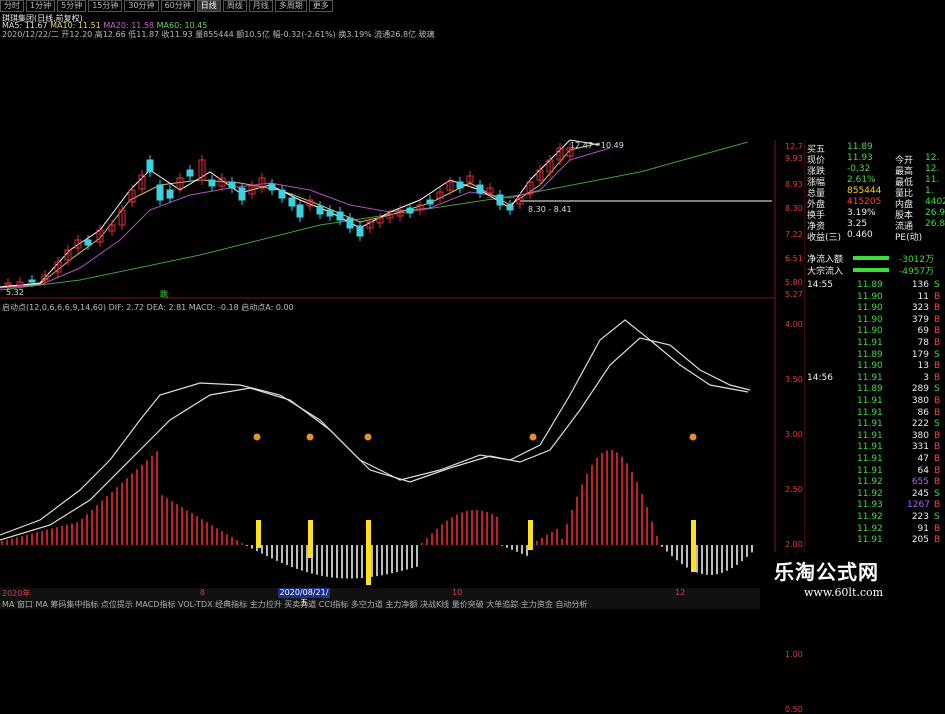 The width and height of the screenshot is (945, 714). What do you see at coordinates (794, 146) in the screenshot?
I see `price-tick: 12.7` at bounding box center [794, 146].